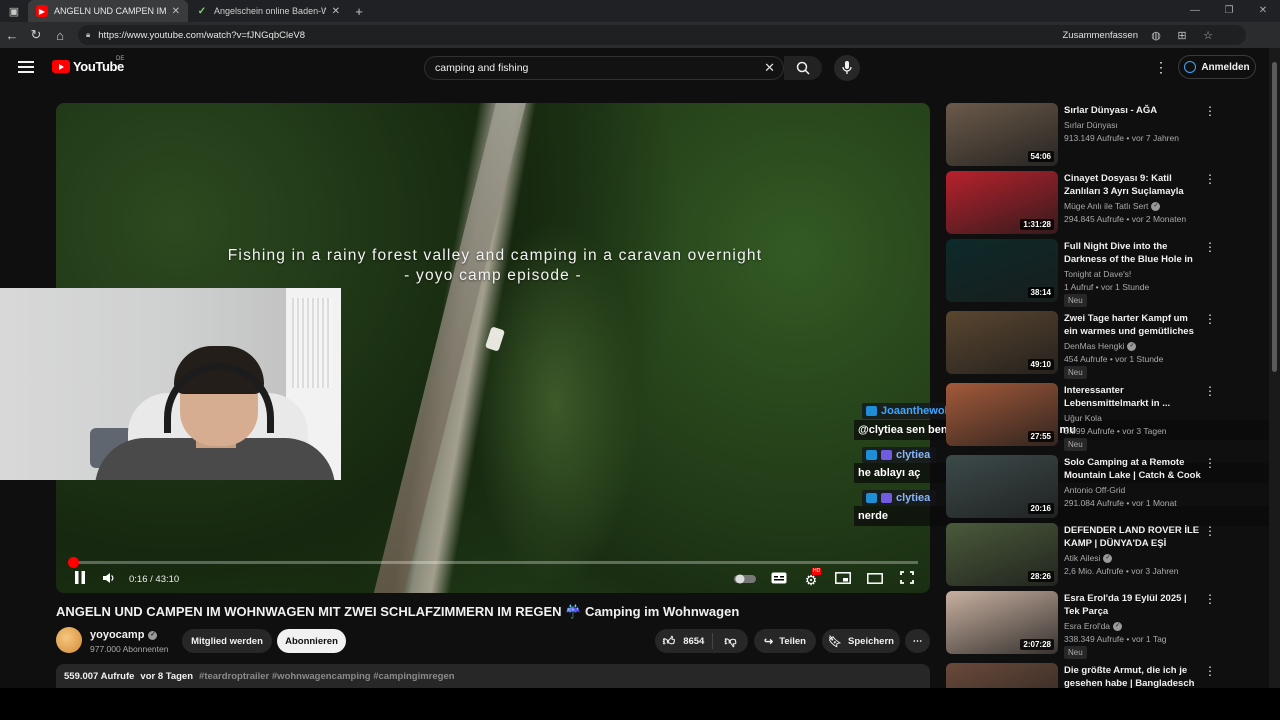 The width and height of the screenshot is (1280, 720). I want to click on close-window-icon: ✕, so click(1263, 11).